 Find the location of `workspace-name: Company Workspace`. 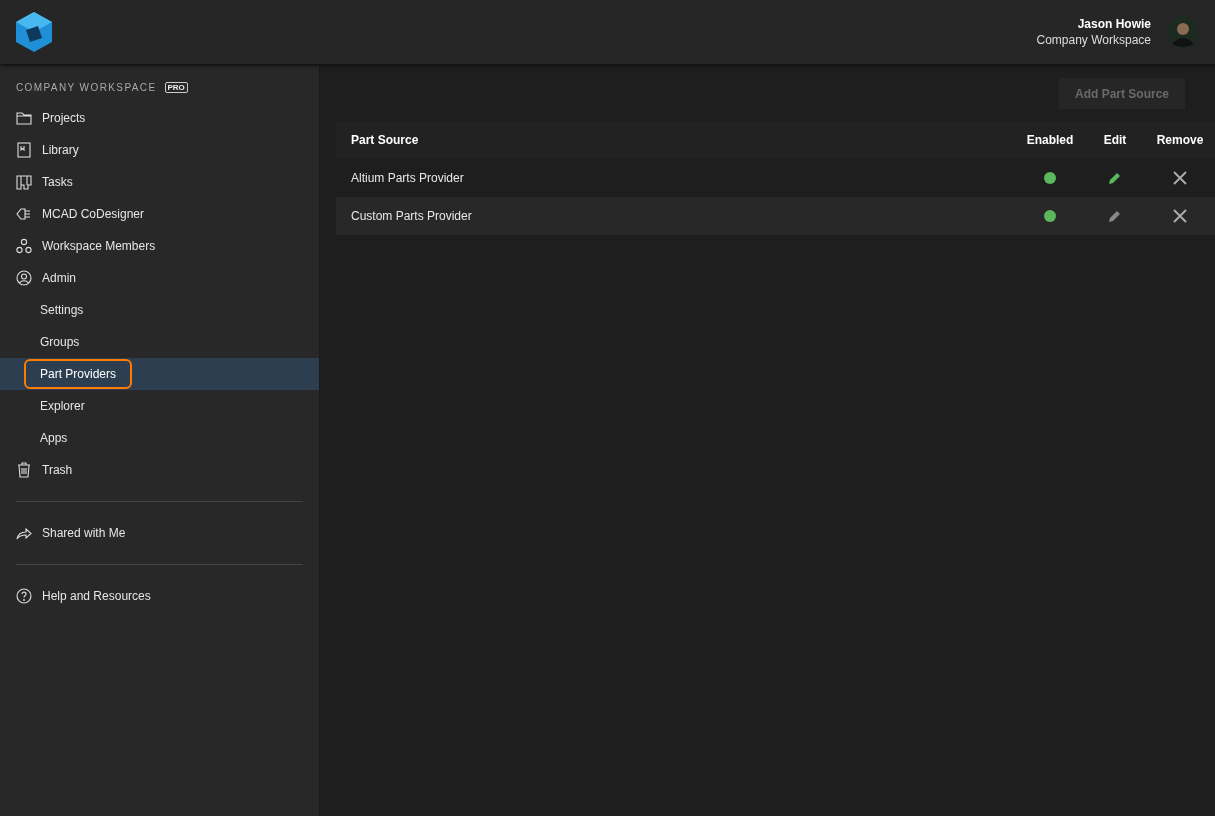

workspace-name: Company Workspace is located at coordinates (1093, 40).